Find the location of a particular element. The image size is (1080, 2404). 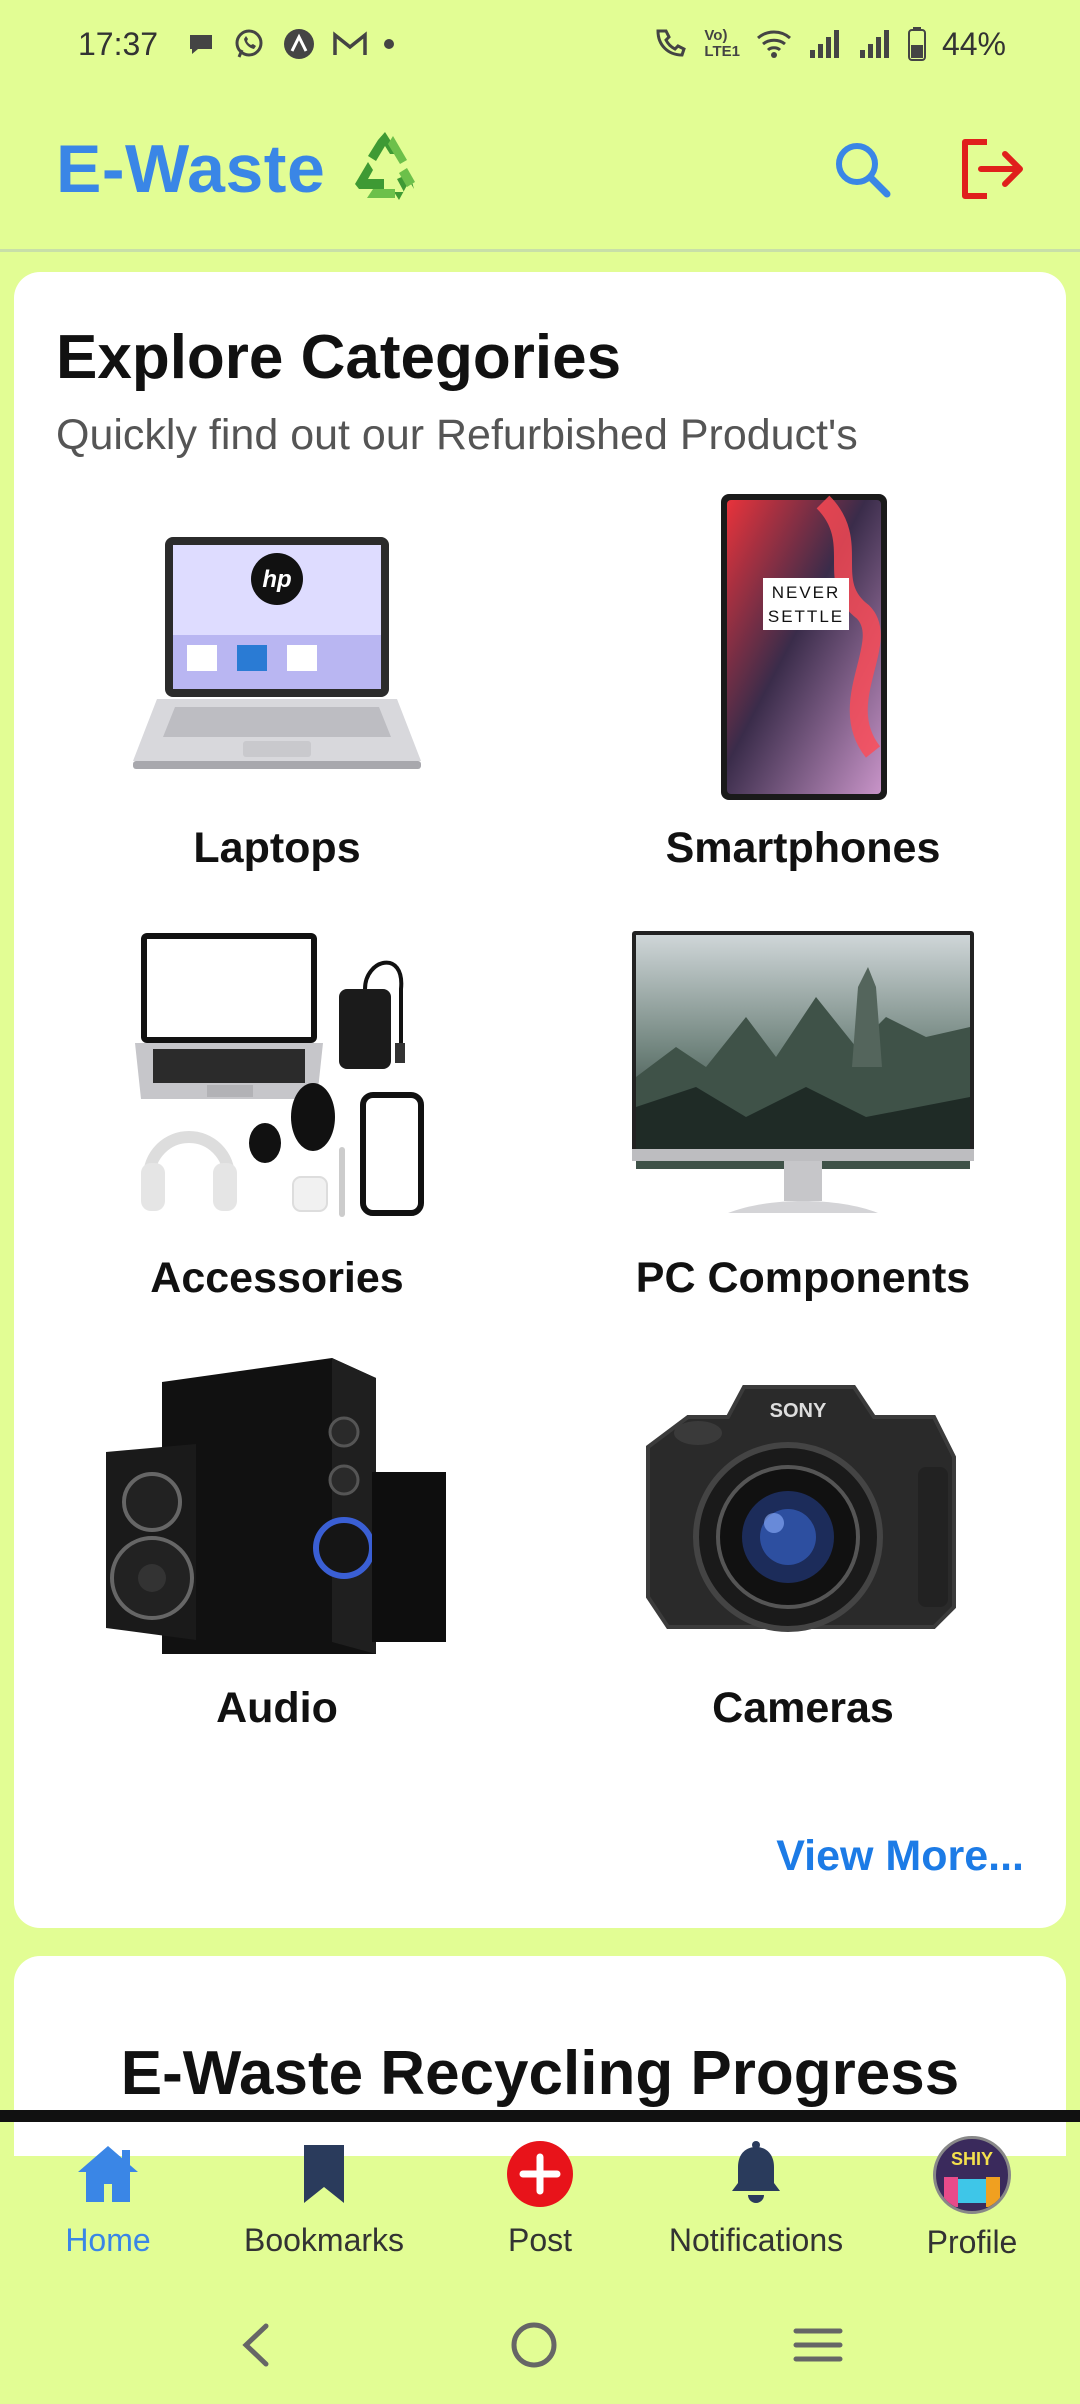

chat-icon is located at coordinates (201, 44).